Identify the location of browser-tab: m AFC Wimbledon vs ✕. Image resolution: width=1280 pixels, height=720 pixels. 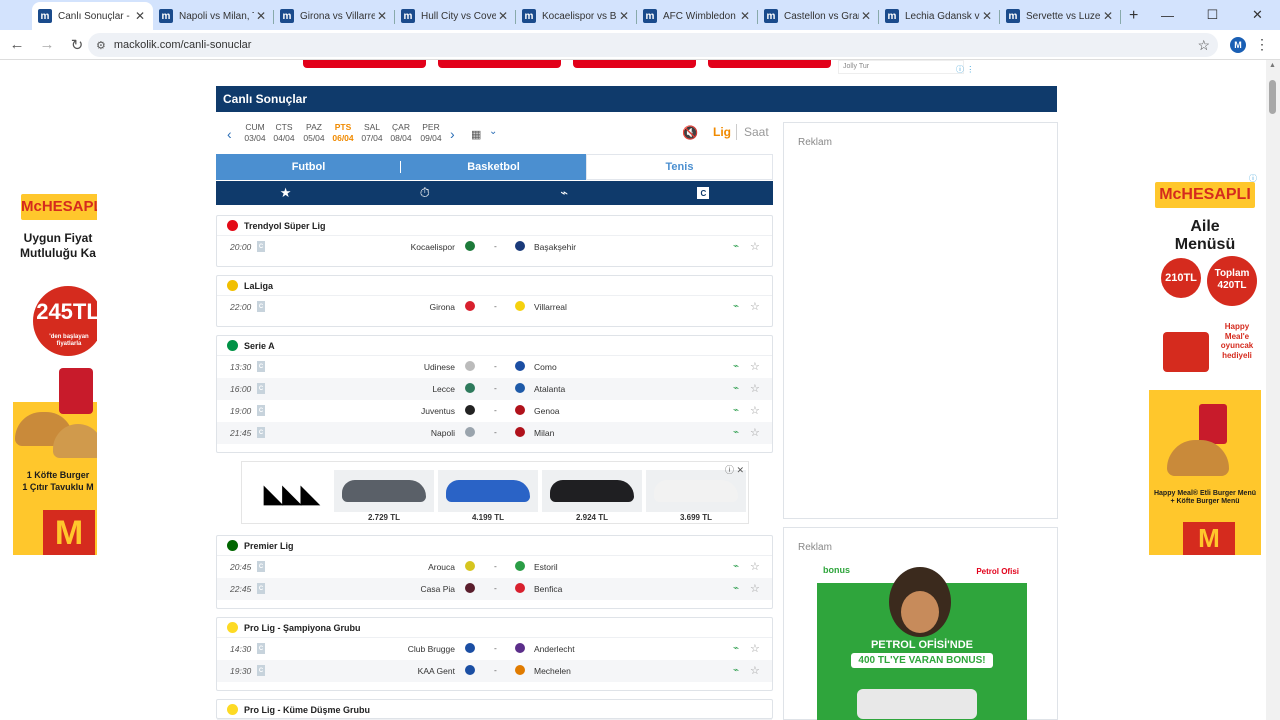
(697, 16).